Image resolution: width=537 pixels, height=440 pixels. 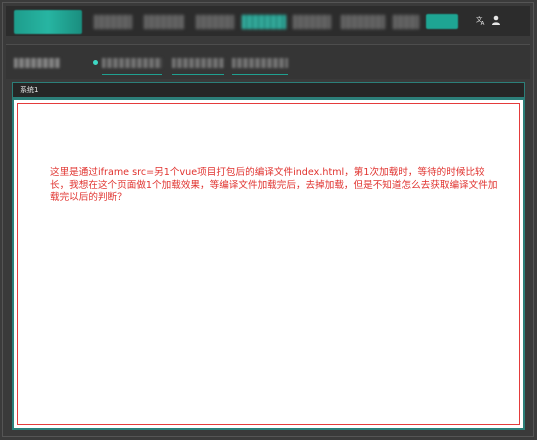 What do you see at coordinates (29, 90) in the screenshot?
I see `system-tab-label: 系统1` at bounding box center [29, 90].